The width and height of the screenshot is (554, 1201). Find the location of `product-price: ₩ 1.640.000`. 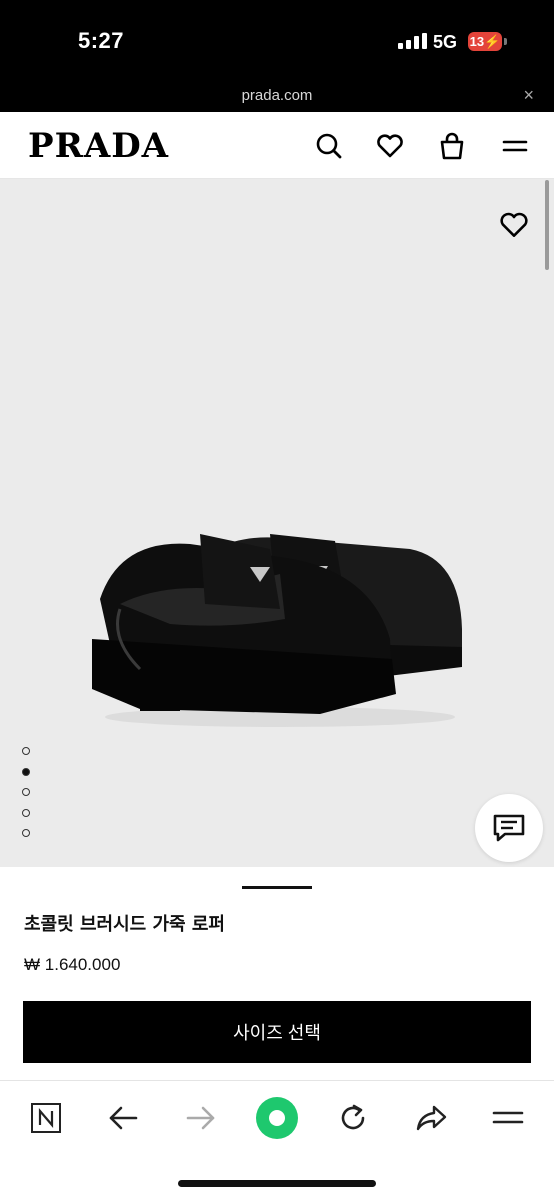

product-price: ₩ 1.640.000 is located at coordinates (72, 964).